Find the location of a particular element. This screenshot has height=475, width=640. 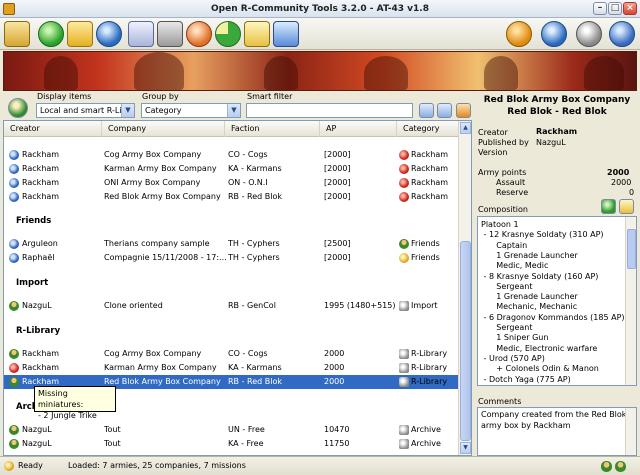

lock-icon is located at coordinates (170, 34).